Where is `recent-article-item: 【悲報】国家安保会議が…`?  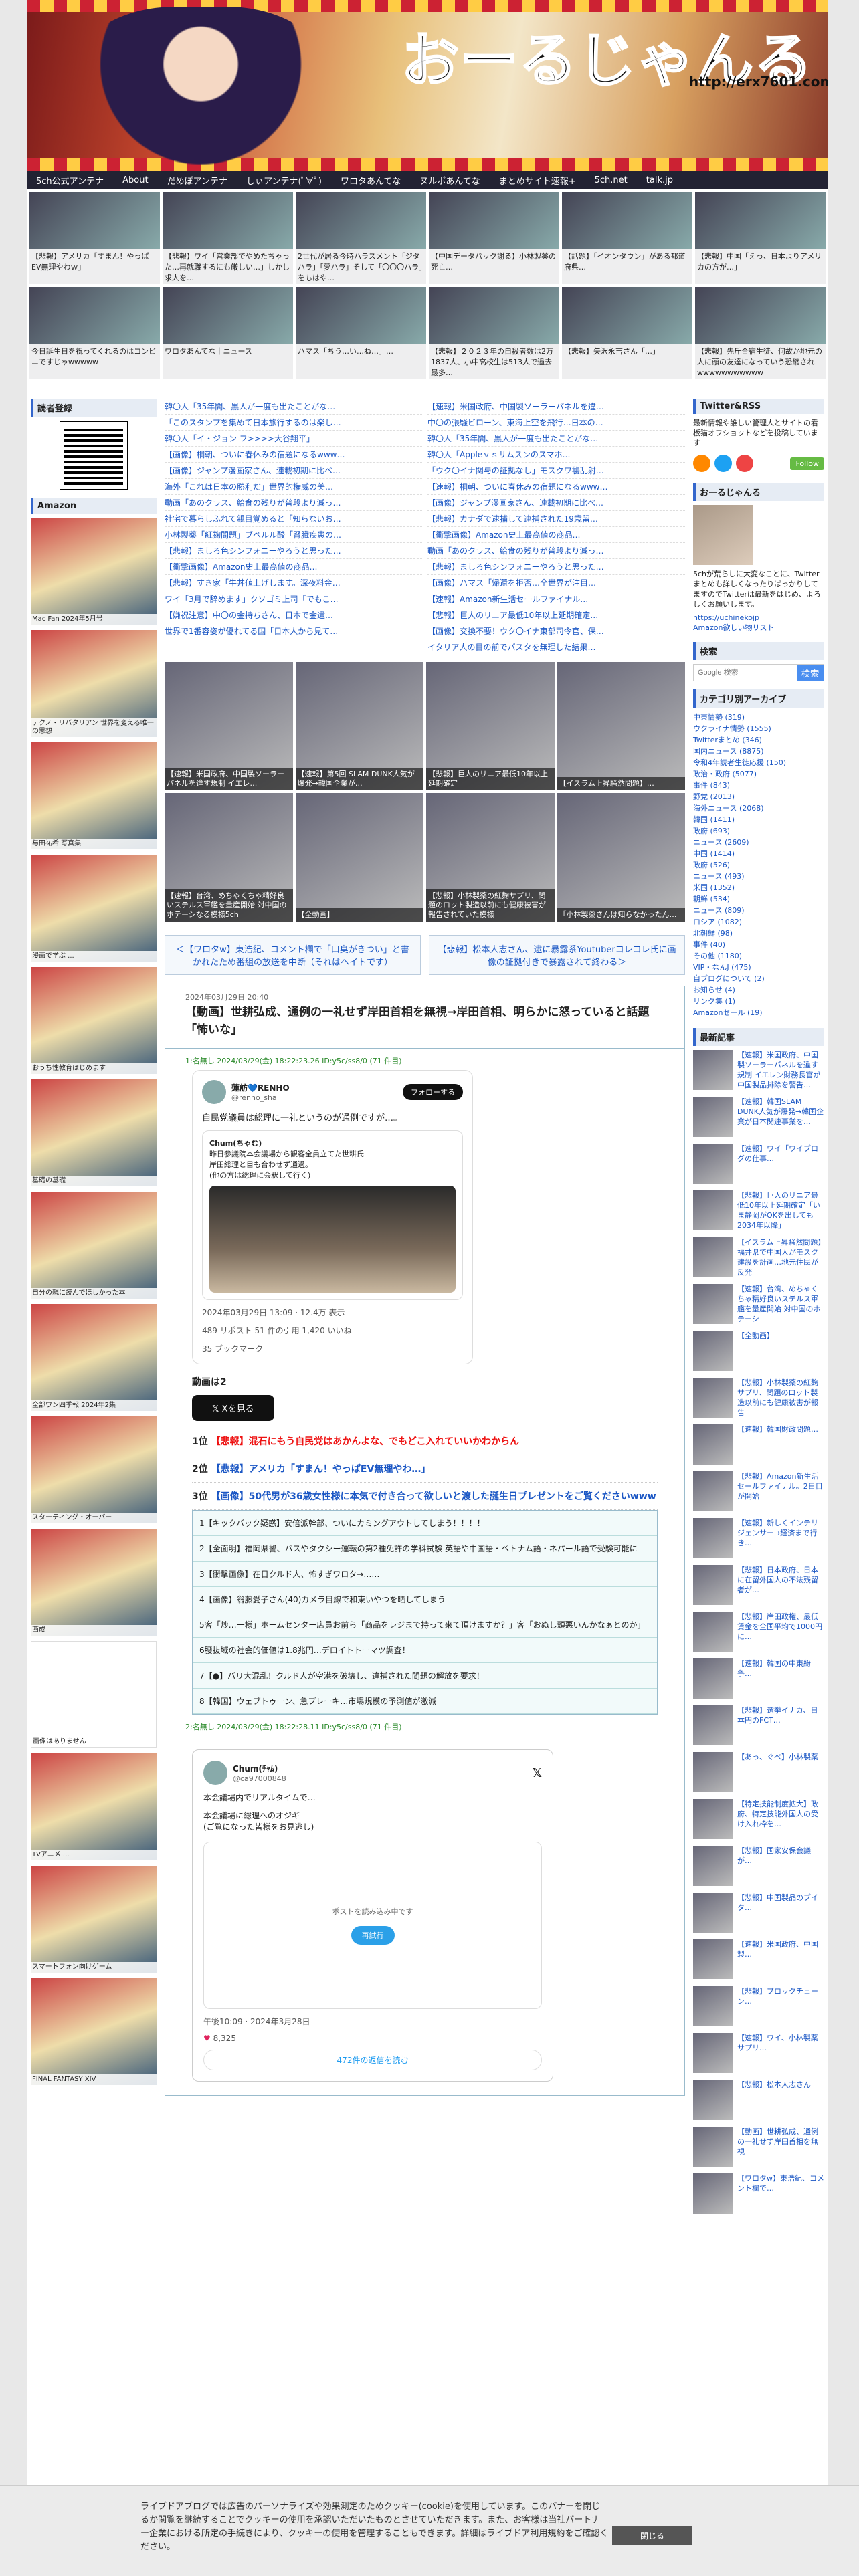 recent-article-item: 【悲報】国家安保会議が… is located at coordinates (758, 1866).